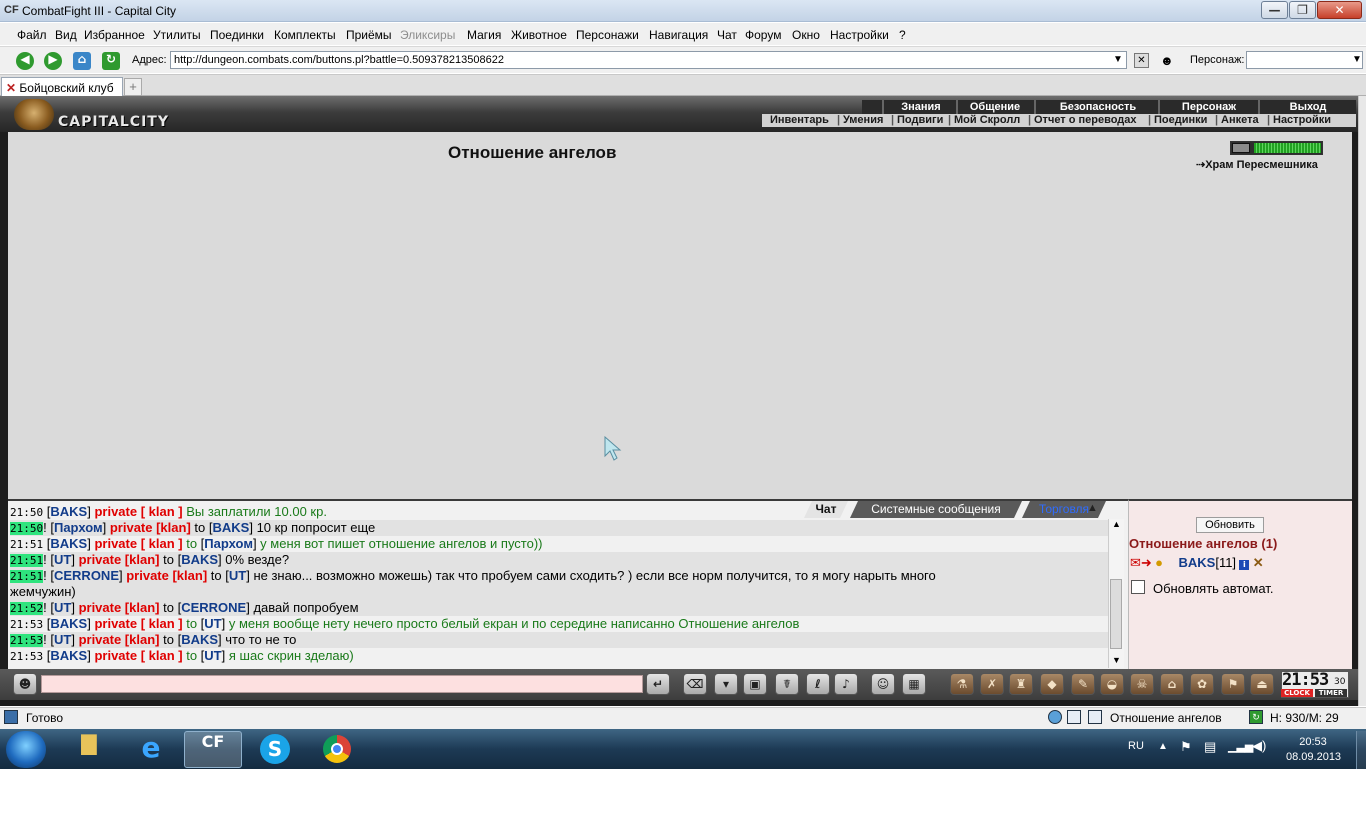 Image resolution: width=1366 pixels, height=820 pixels. I want to click on character-select, so click(1304, 60).